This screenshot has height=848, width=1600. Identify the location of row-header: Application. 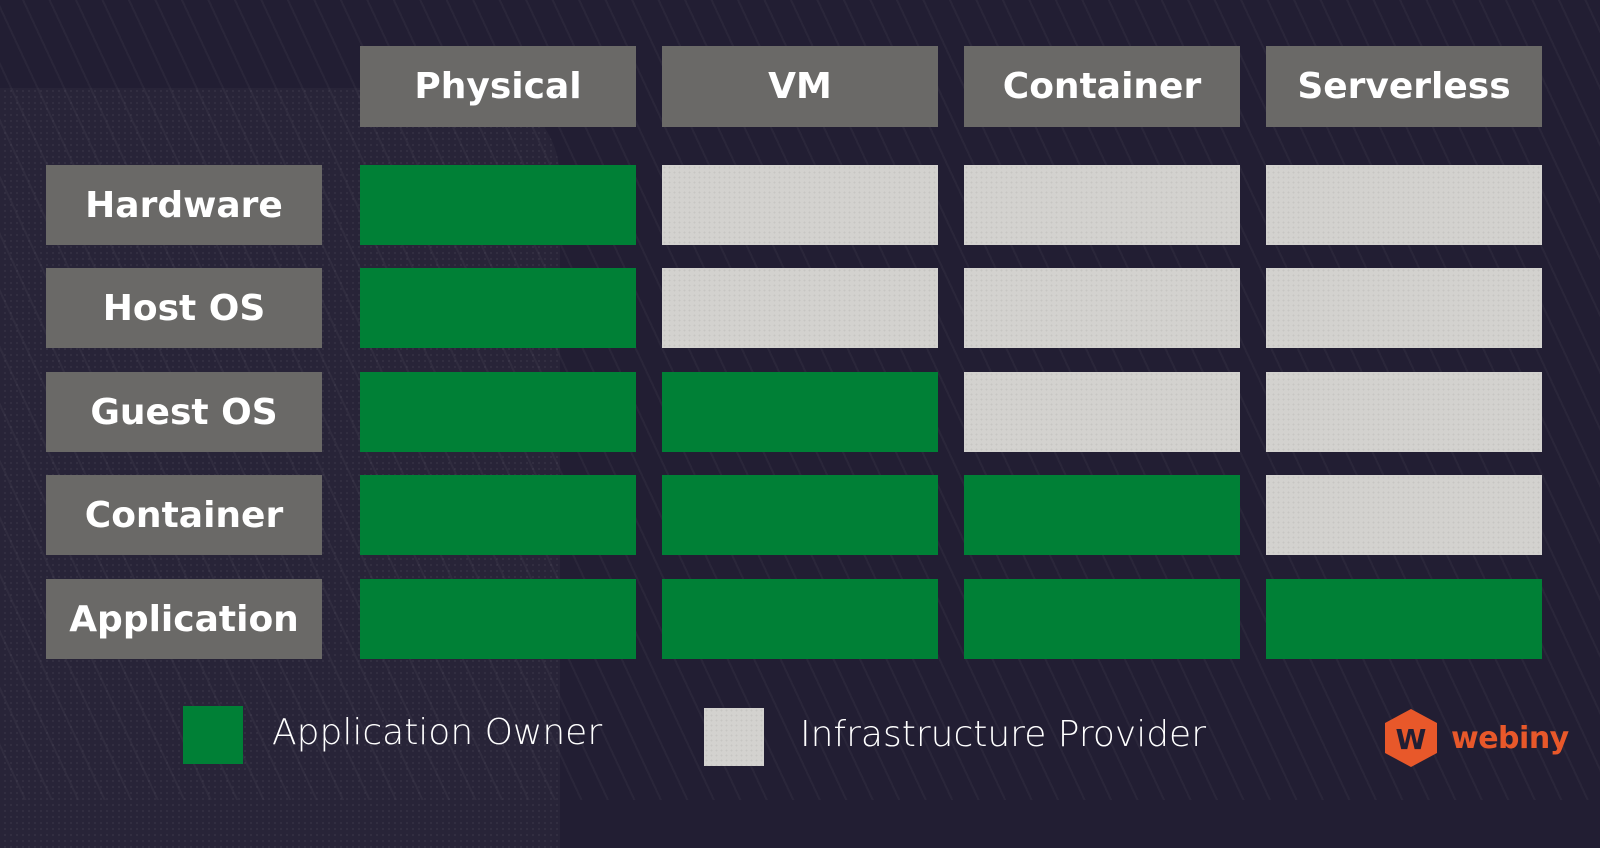
(184, 619).